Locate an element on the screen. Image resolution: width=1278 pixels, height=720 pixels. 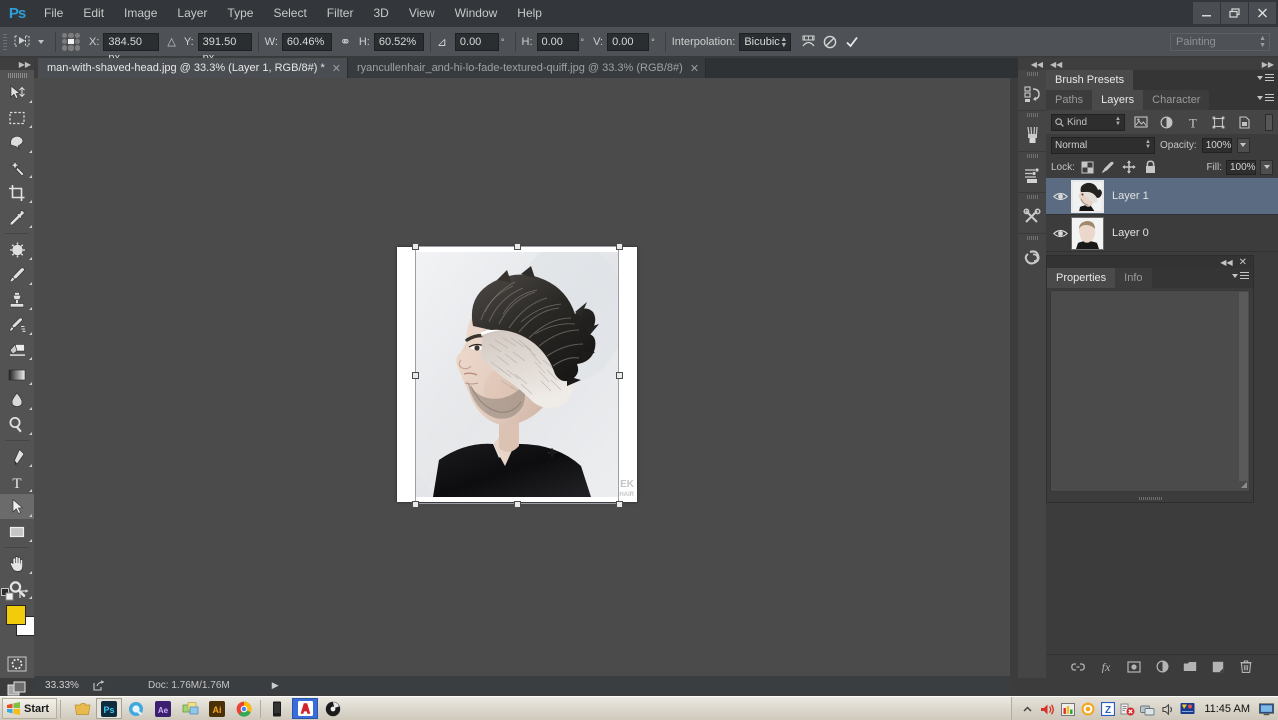
transform-handle-bottom-right is located at coordinates (619, 504).